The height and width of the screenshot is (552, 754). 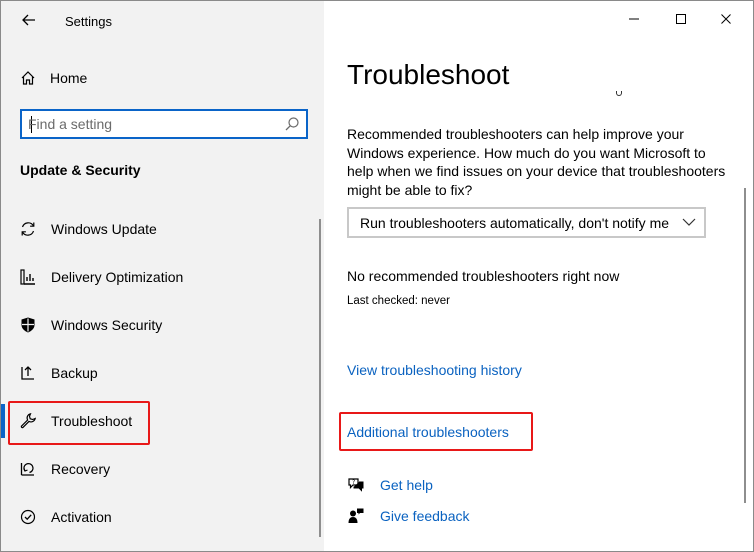 I want to click on get-help-link: Get help, so click(x=406, y=485).